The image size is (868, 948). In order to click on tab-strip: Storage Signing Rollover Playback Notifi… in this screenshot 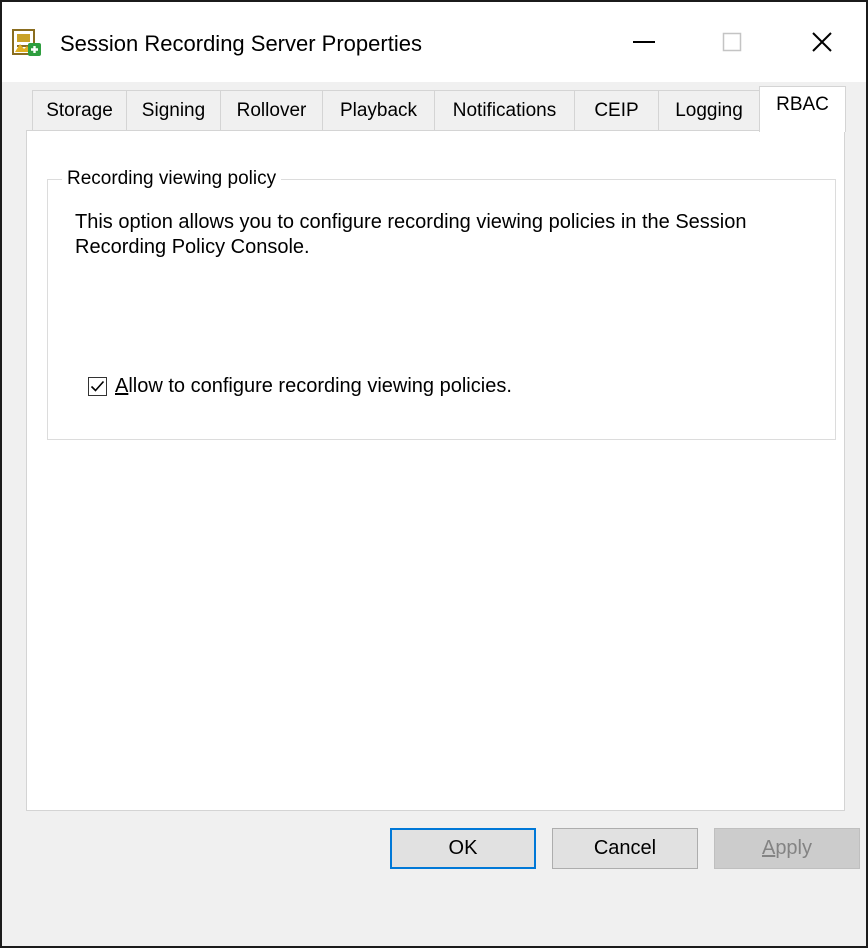, I will do `click(442, 109)`.